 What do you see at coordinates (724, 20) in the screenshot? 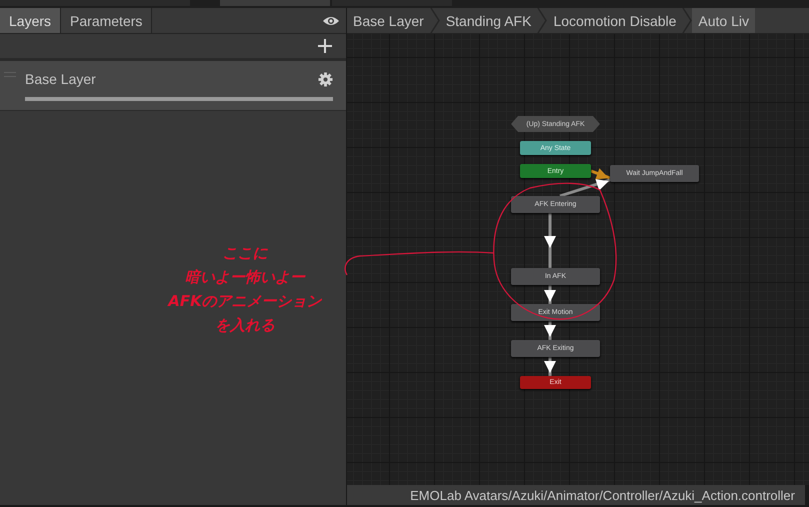
I see `breadcrumb: Auto Liv` at bounding box center [724, 20].